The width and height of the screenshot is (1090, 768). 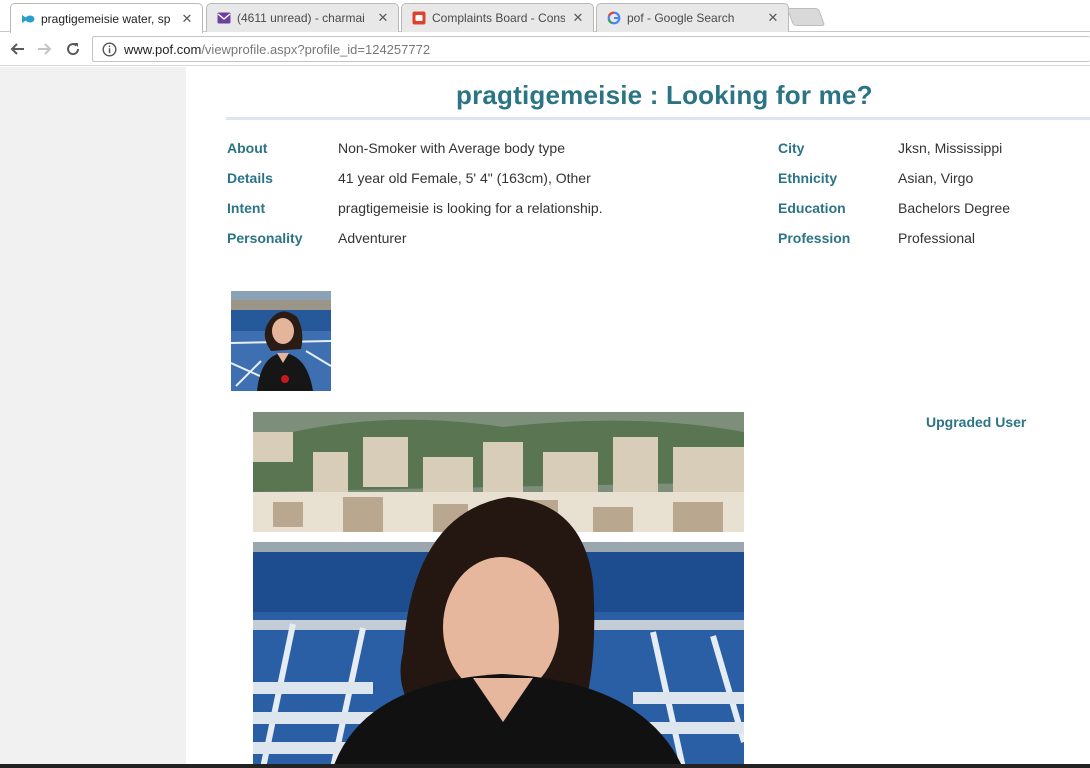 I want to click on field-label: Intent, so click(x=246, y=208).